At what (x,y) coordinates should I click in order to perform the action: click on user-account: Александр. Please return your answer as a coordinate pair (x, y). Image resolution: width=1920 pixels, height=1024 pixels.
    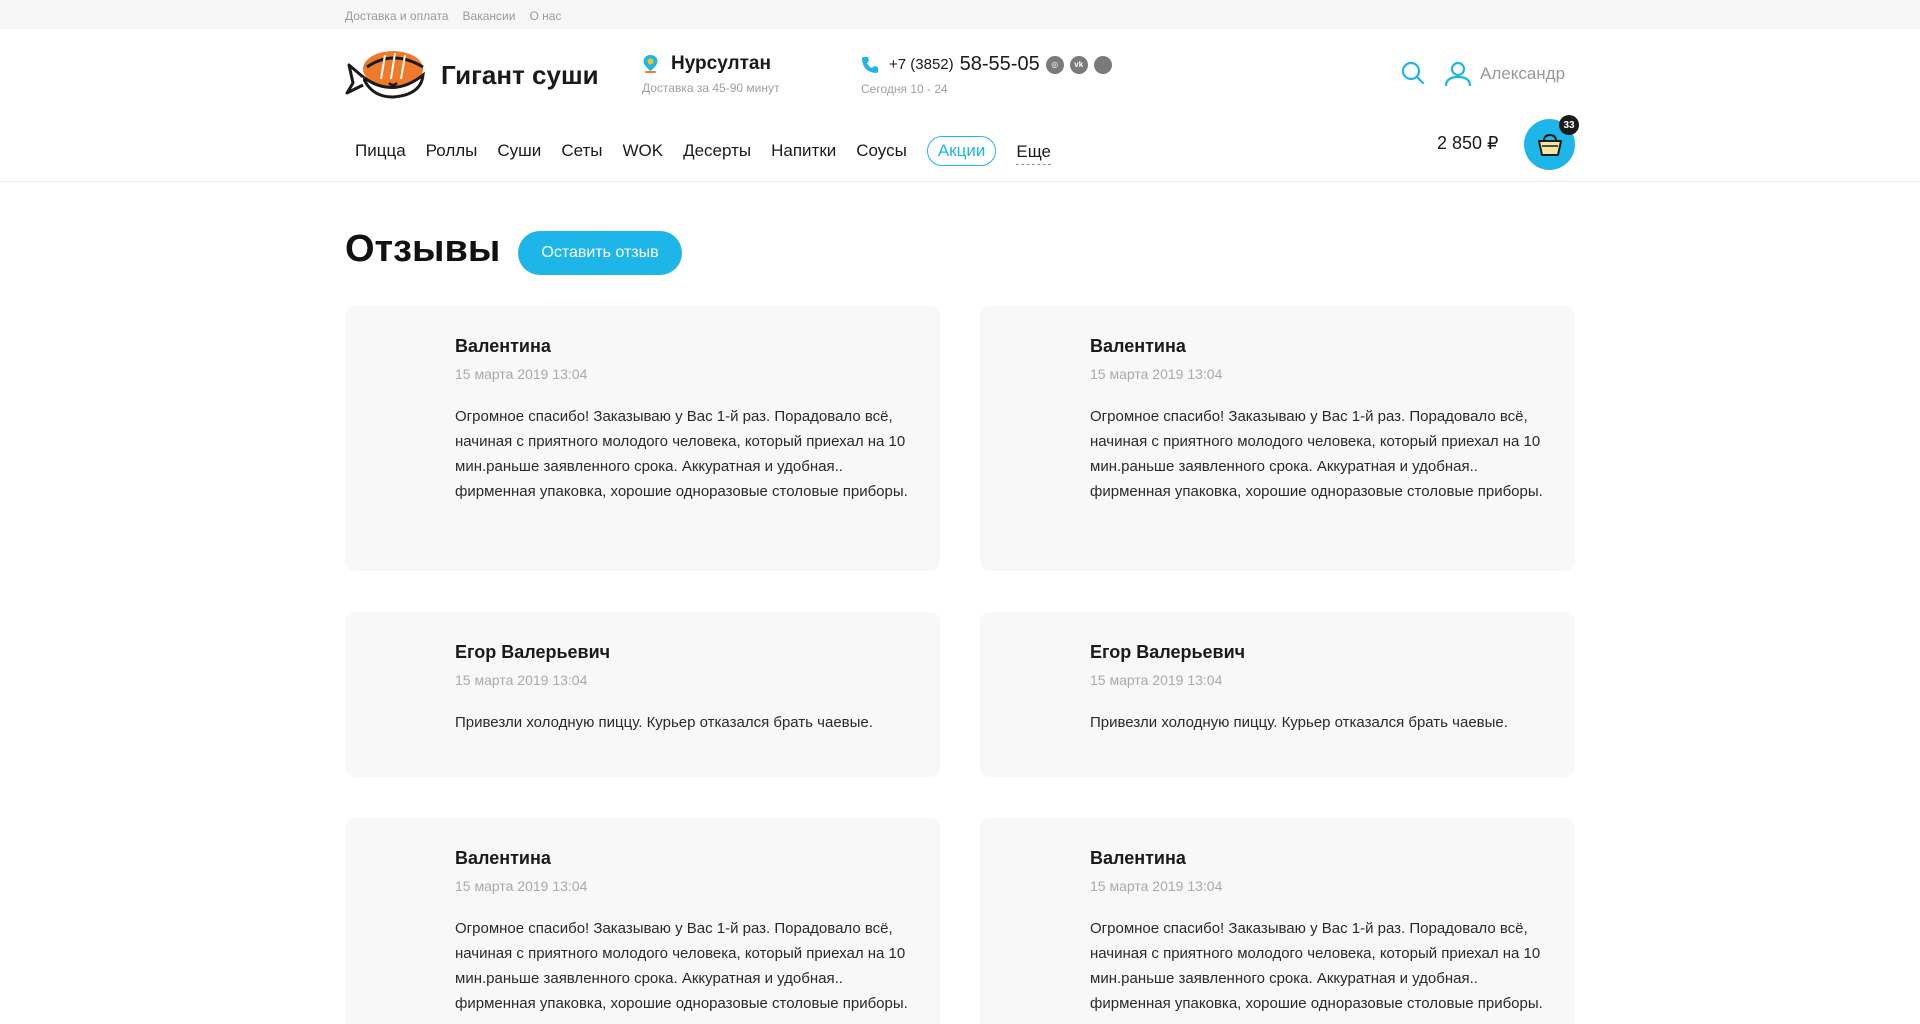
    Looking at the image, I should click on (1504, 74).